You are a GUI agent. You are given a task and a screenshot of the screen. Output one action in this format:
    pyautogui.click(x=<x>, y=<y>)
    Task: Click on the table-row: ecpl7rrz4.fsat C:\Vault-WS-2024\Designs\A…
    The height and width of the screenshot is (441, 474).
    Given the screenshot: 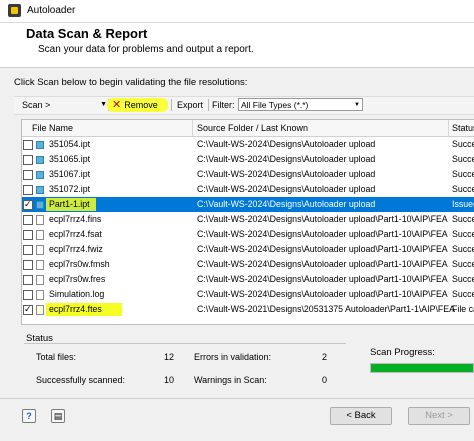 What is the action you would take?
    pyautogui.click(x=248, y=234)
    